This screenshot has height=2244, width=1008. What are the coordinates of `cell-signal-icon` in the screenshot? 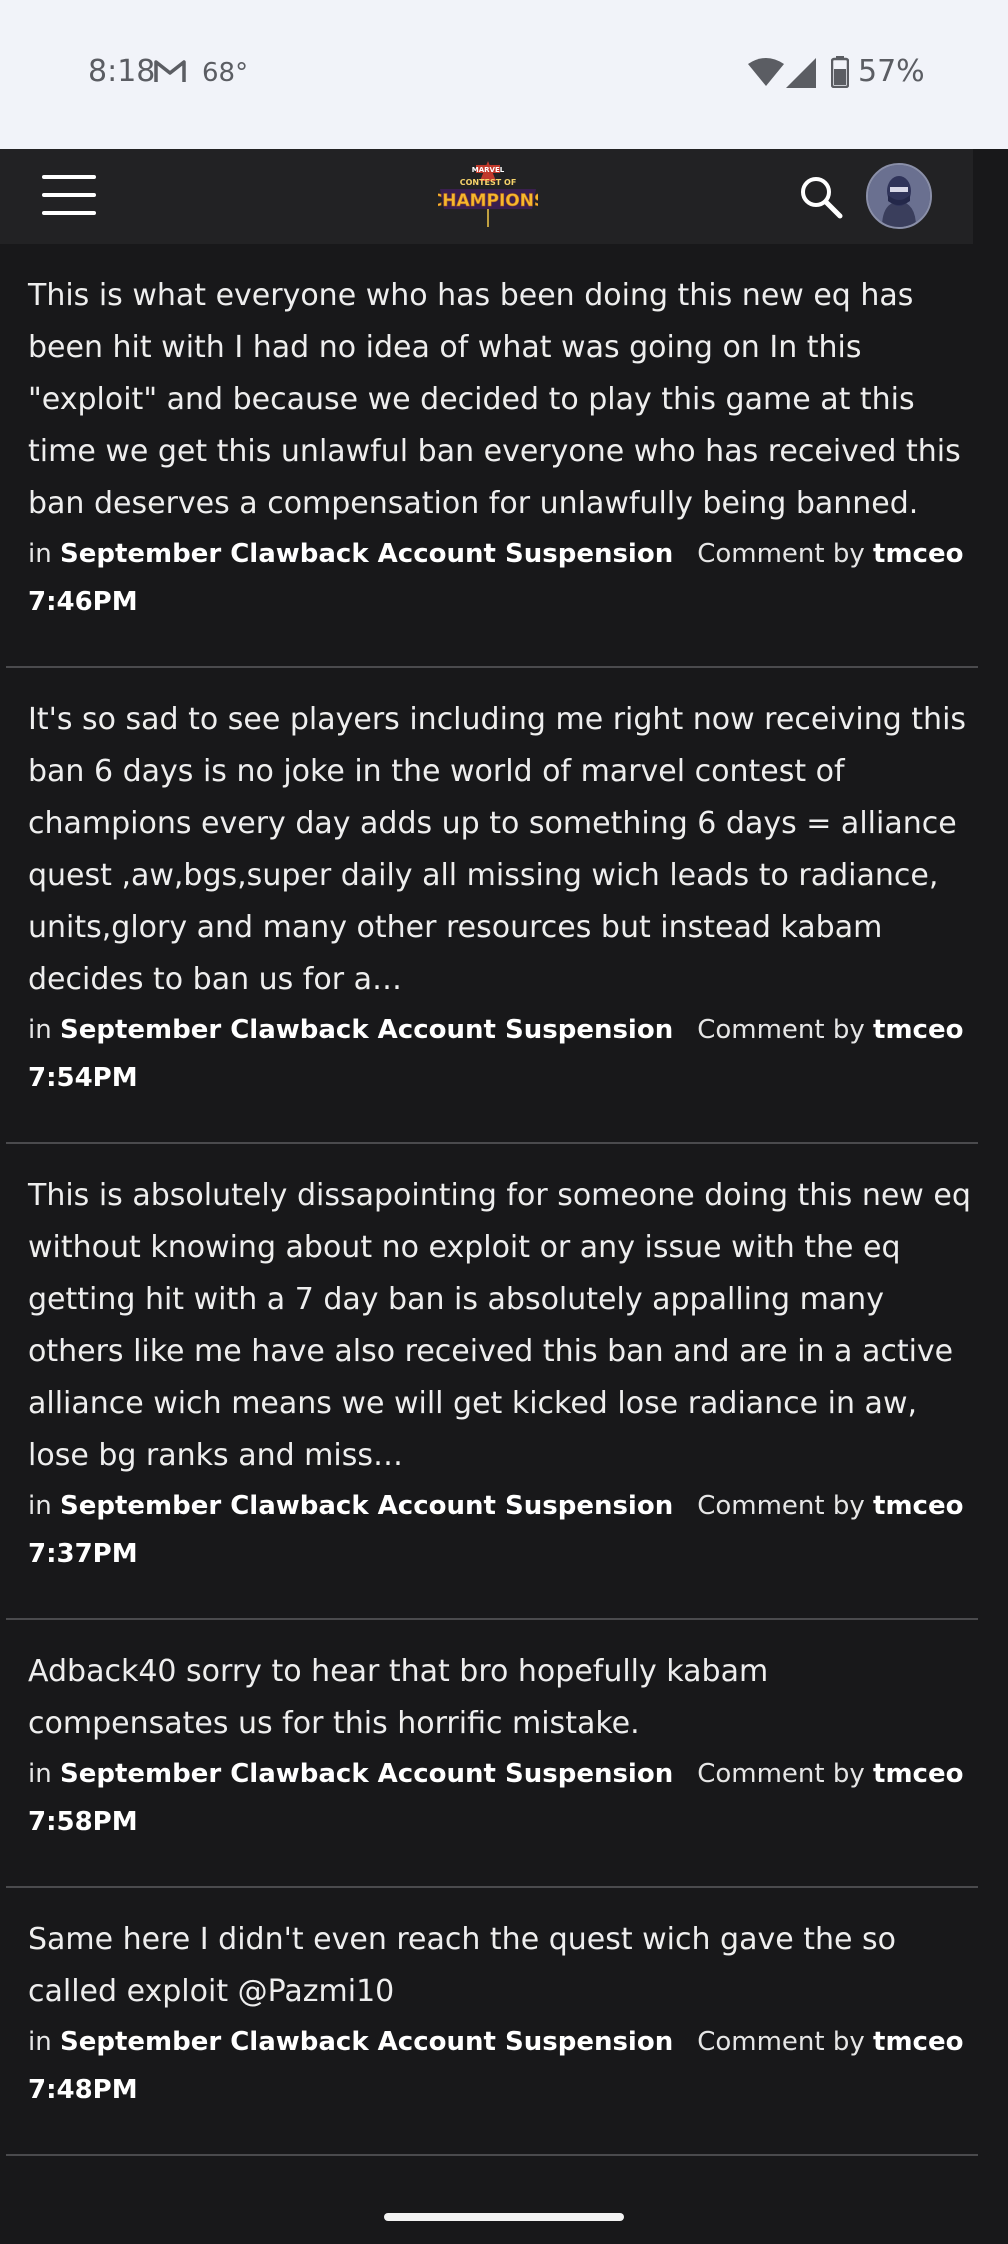 It's located at (801, 75).